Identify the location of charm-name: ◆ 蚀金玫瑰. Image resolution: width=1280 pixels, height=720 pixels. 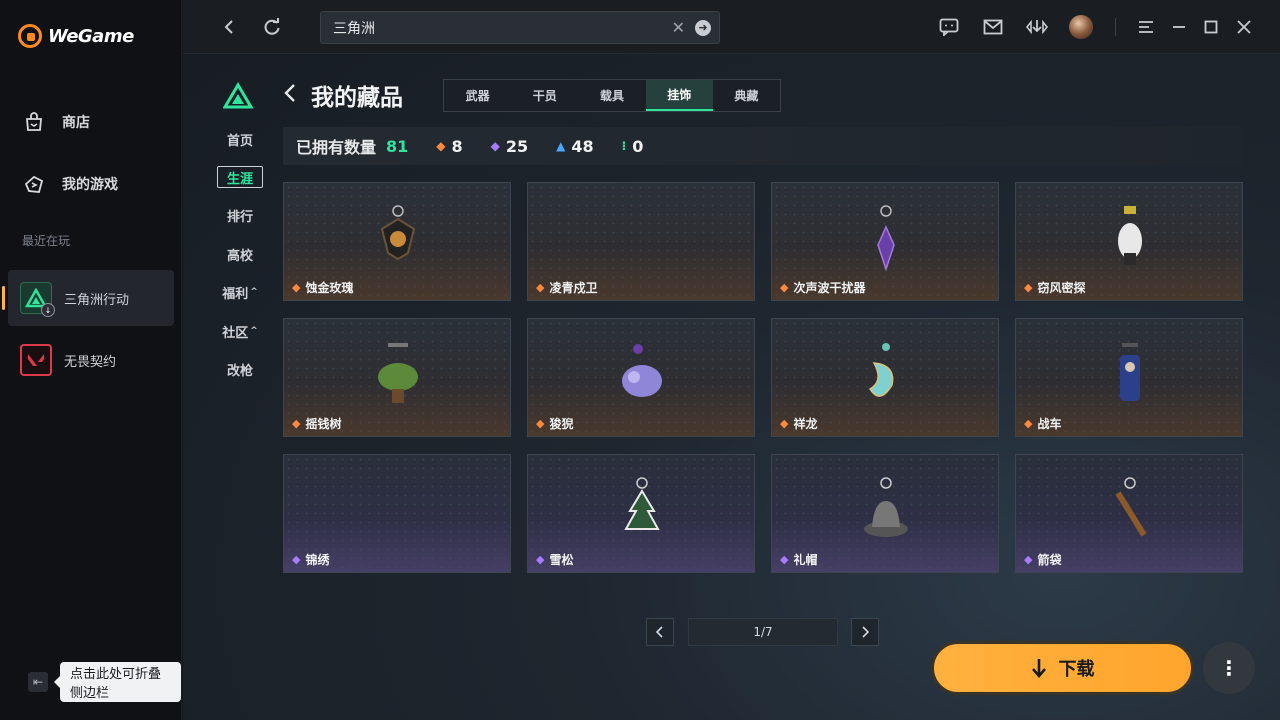
(323, 288).